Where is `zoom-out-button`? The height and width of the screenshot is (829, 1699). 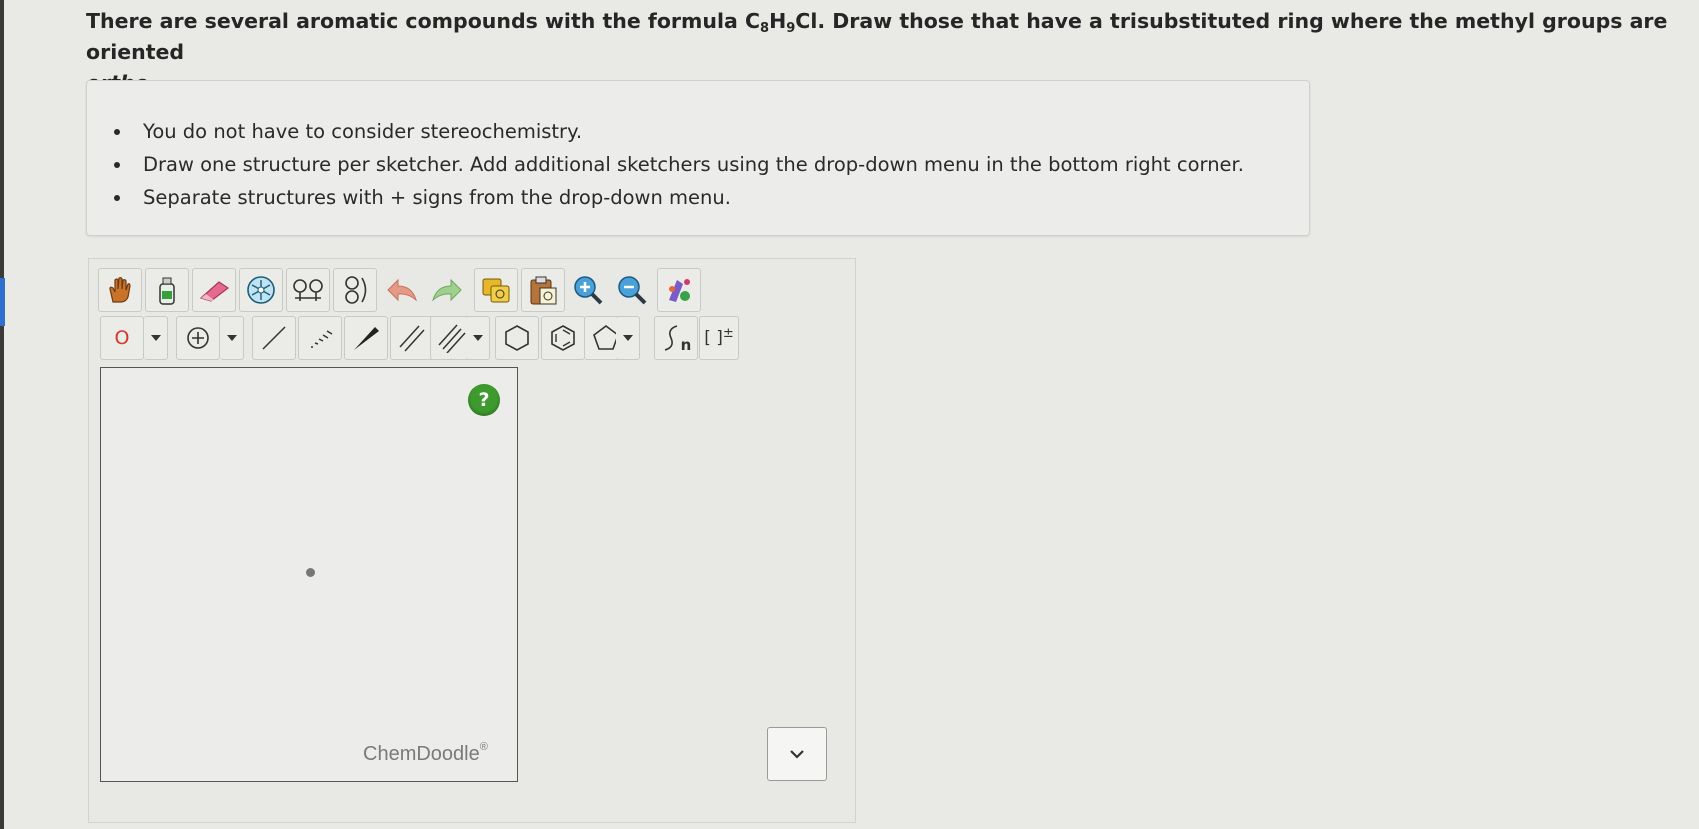 zoom-out-button is located at coordinates (632, 290).